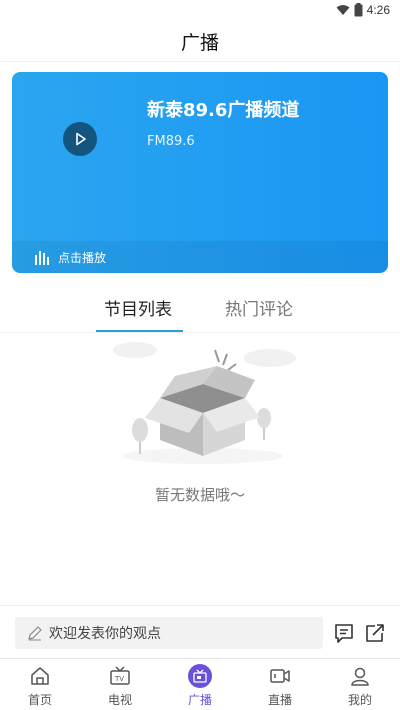 The height and width of the screenshot is (710, 400). I want to click on play-button, so click(80, 139).